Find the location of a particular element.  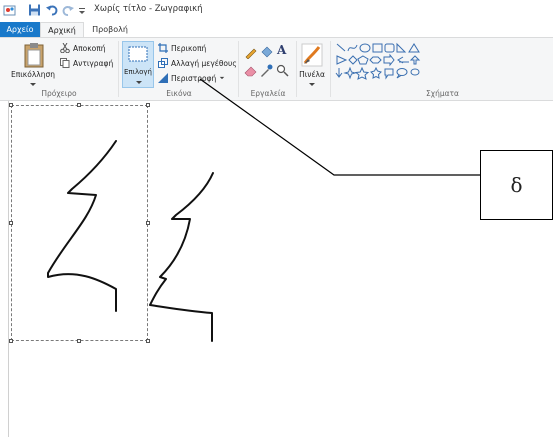

fill-bucket-icon is located at coordinates (266, 52).